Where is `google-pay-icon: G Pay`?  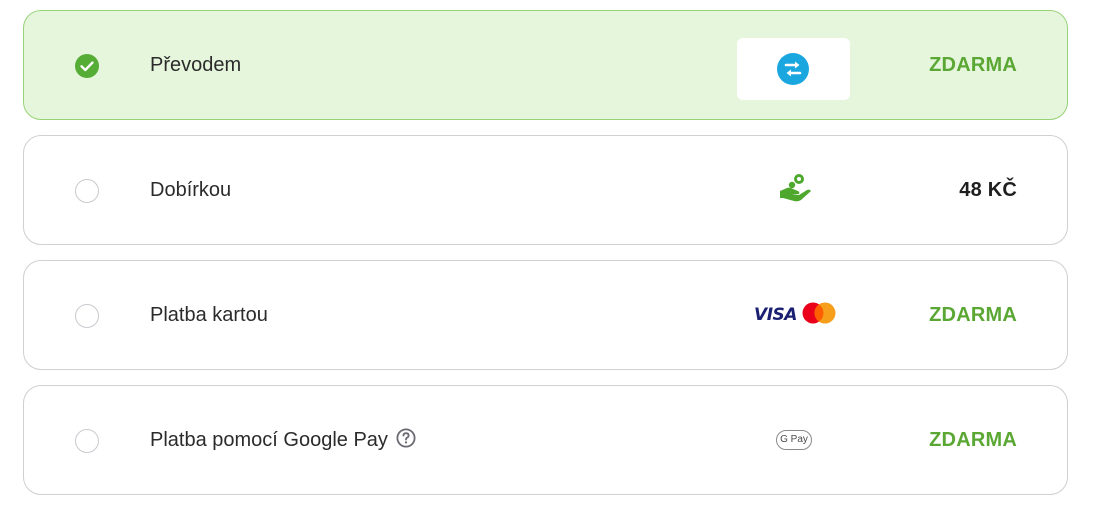 google-pay-icon: G Pay is located at coordinates (794, 440).